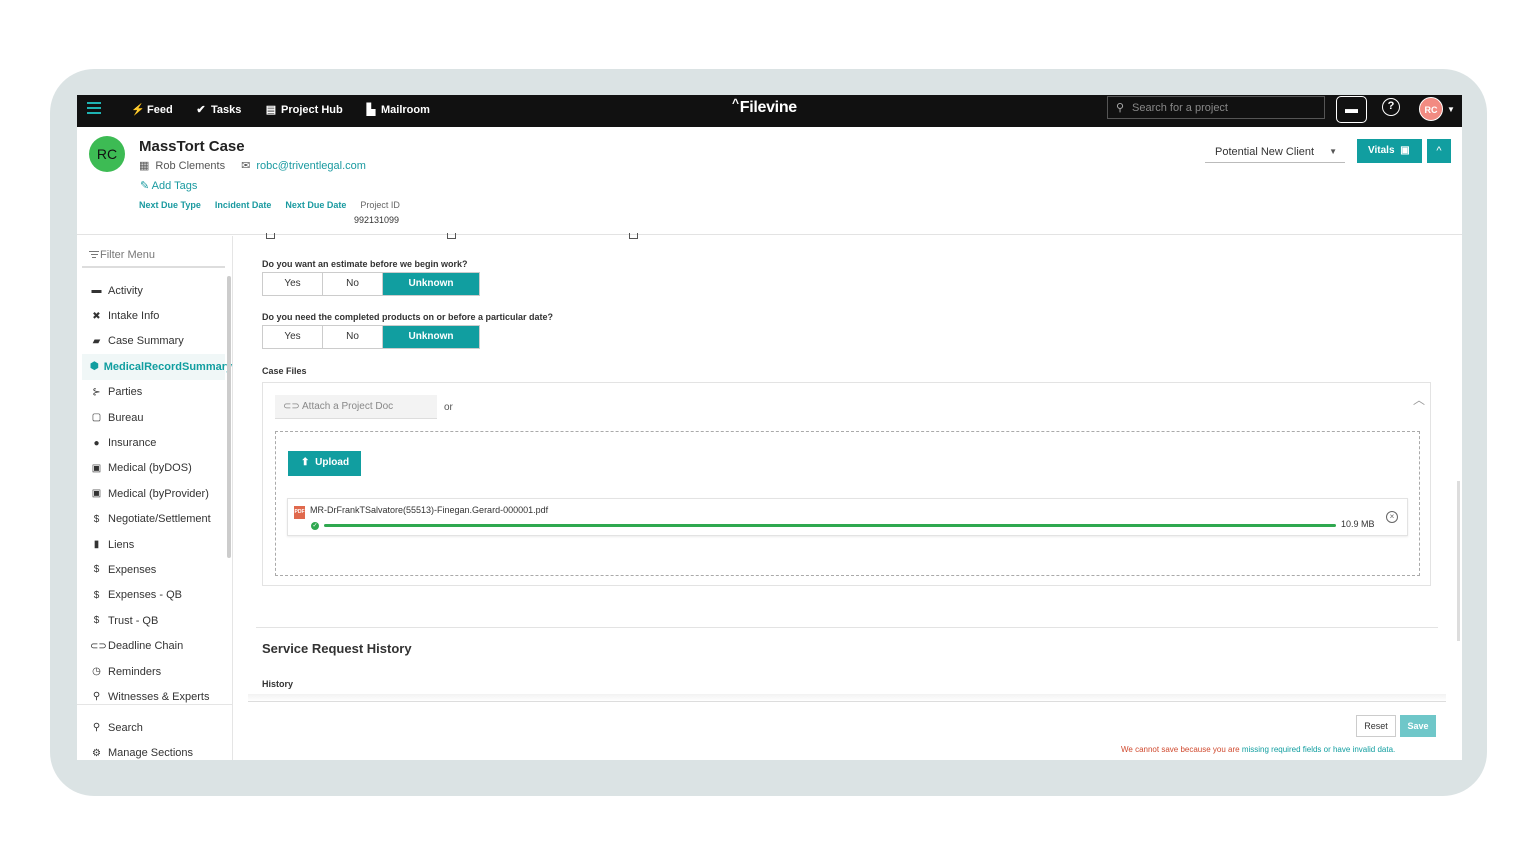 The width and height of the screenshot is (1536, 864). I want to click on chevron-up-icon: ︿, so click(1419, 399).